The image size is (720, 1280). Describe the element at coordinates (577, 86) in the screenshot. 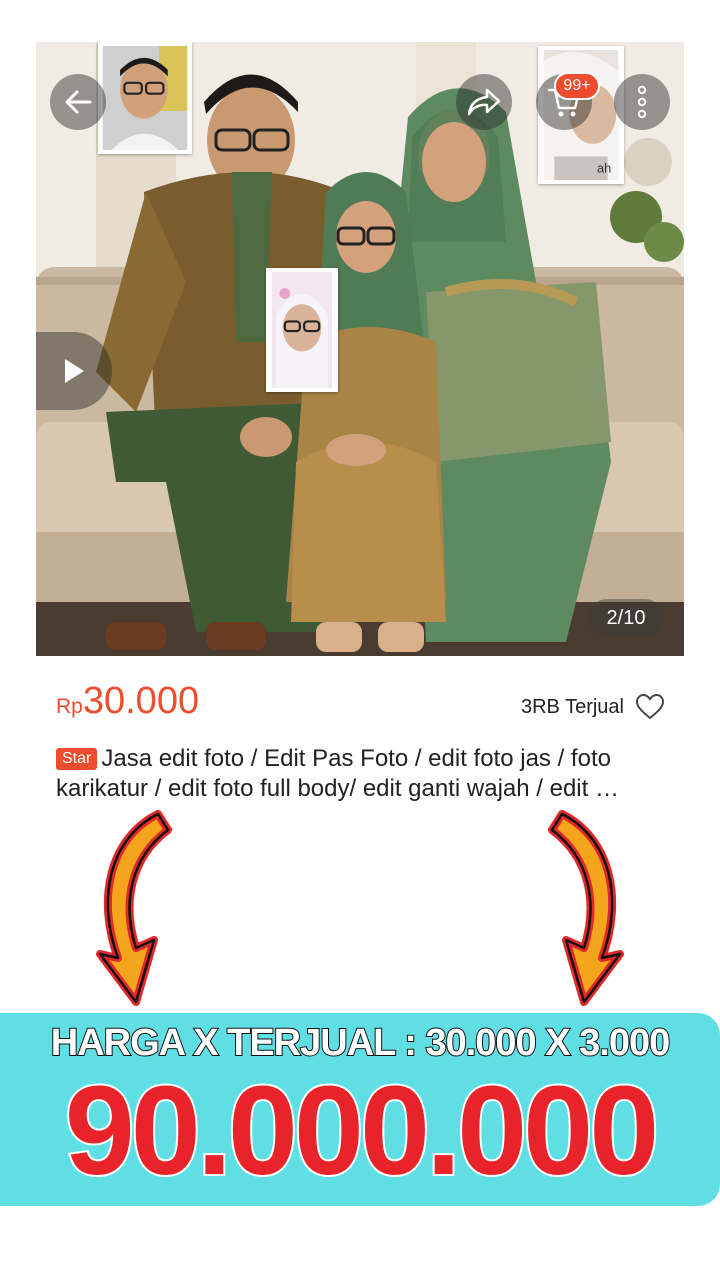

I see `cart-count-badge: 99+` at that location.